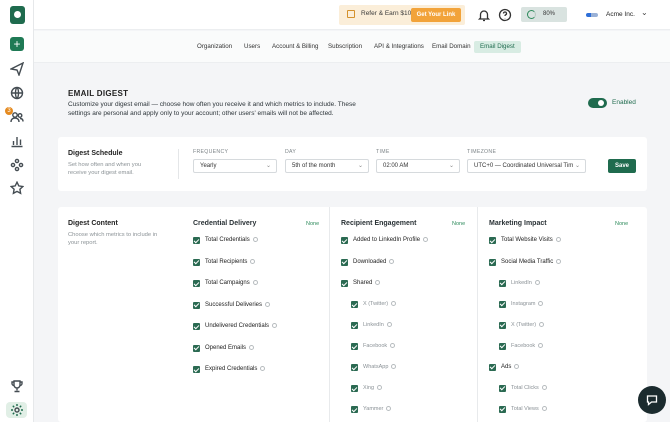 The width and height of the screenshot is (670, 422). What do you see at coordinates (379, 223) in the screenshot?
I see `column-title: Recipient Engagement` at bounding box center [379, 223].